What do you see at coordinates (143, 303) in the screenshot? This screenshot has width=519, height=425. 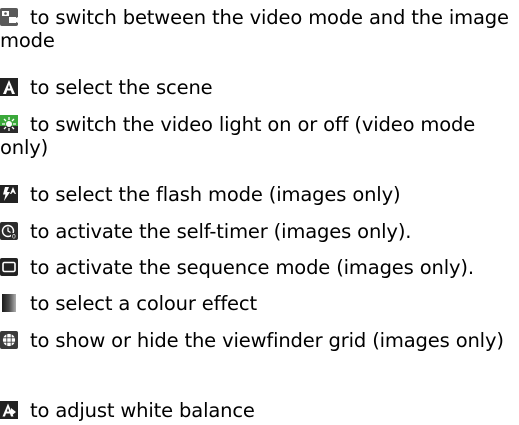 I see `item-text: to select a colour effect` at bounding box center [143, 303].